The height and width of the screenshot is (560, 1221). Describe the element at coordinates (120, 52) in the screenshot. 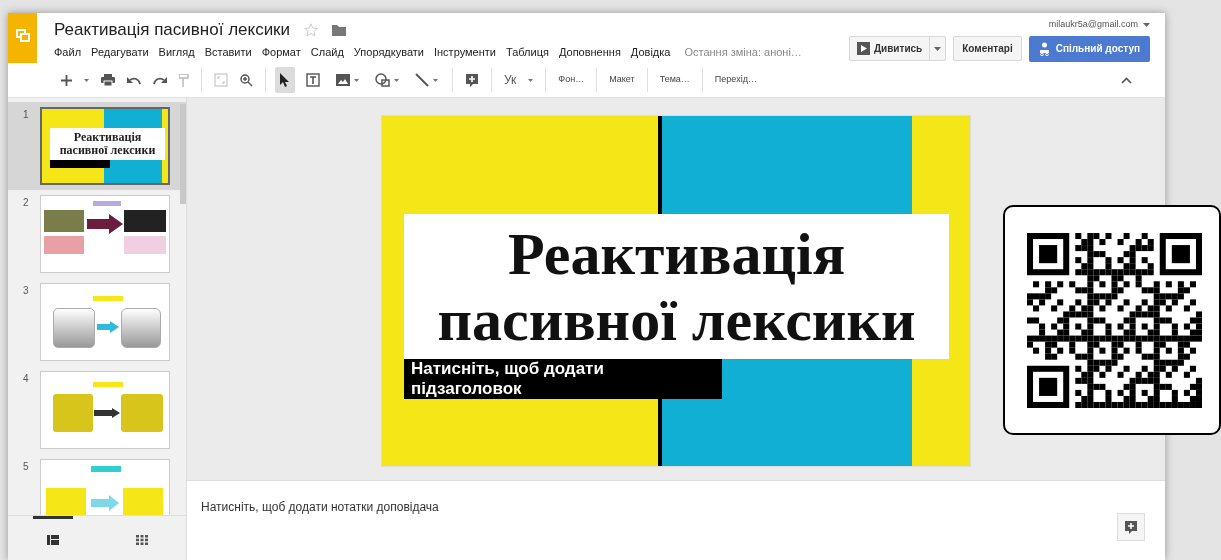

I see `menu-item: Редагувати` at that location.